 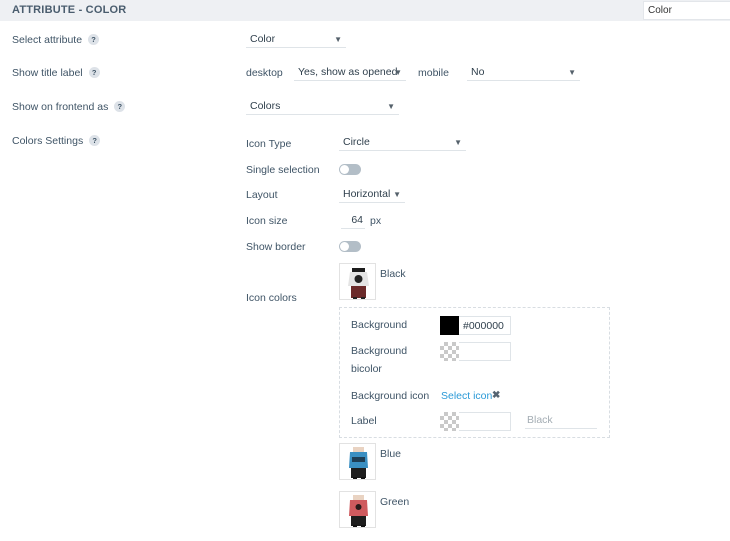 I want to click on background-bicolor-label-line1: Background, so click(x=379, y=351).